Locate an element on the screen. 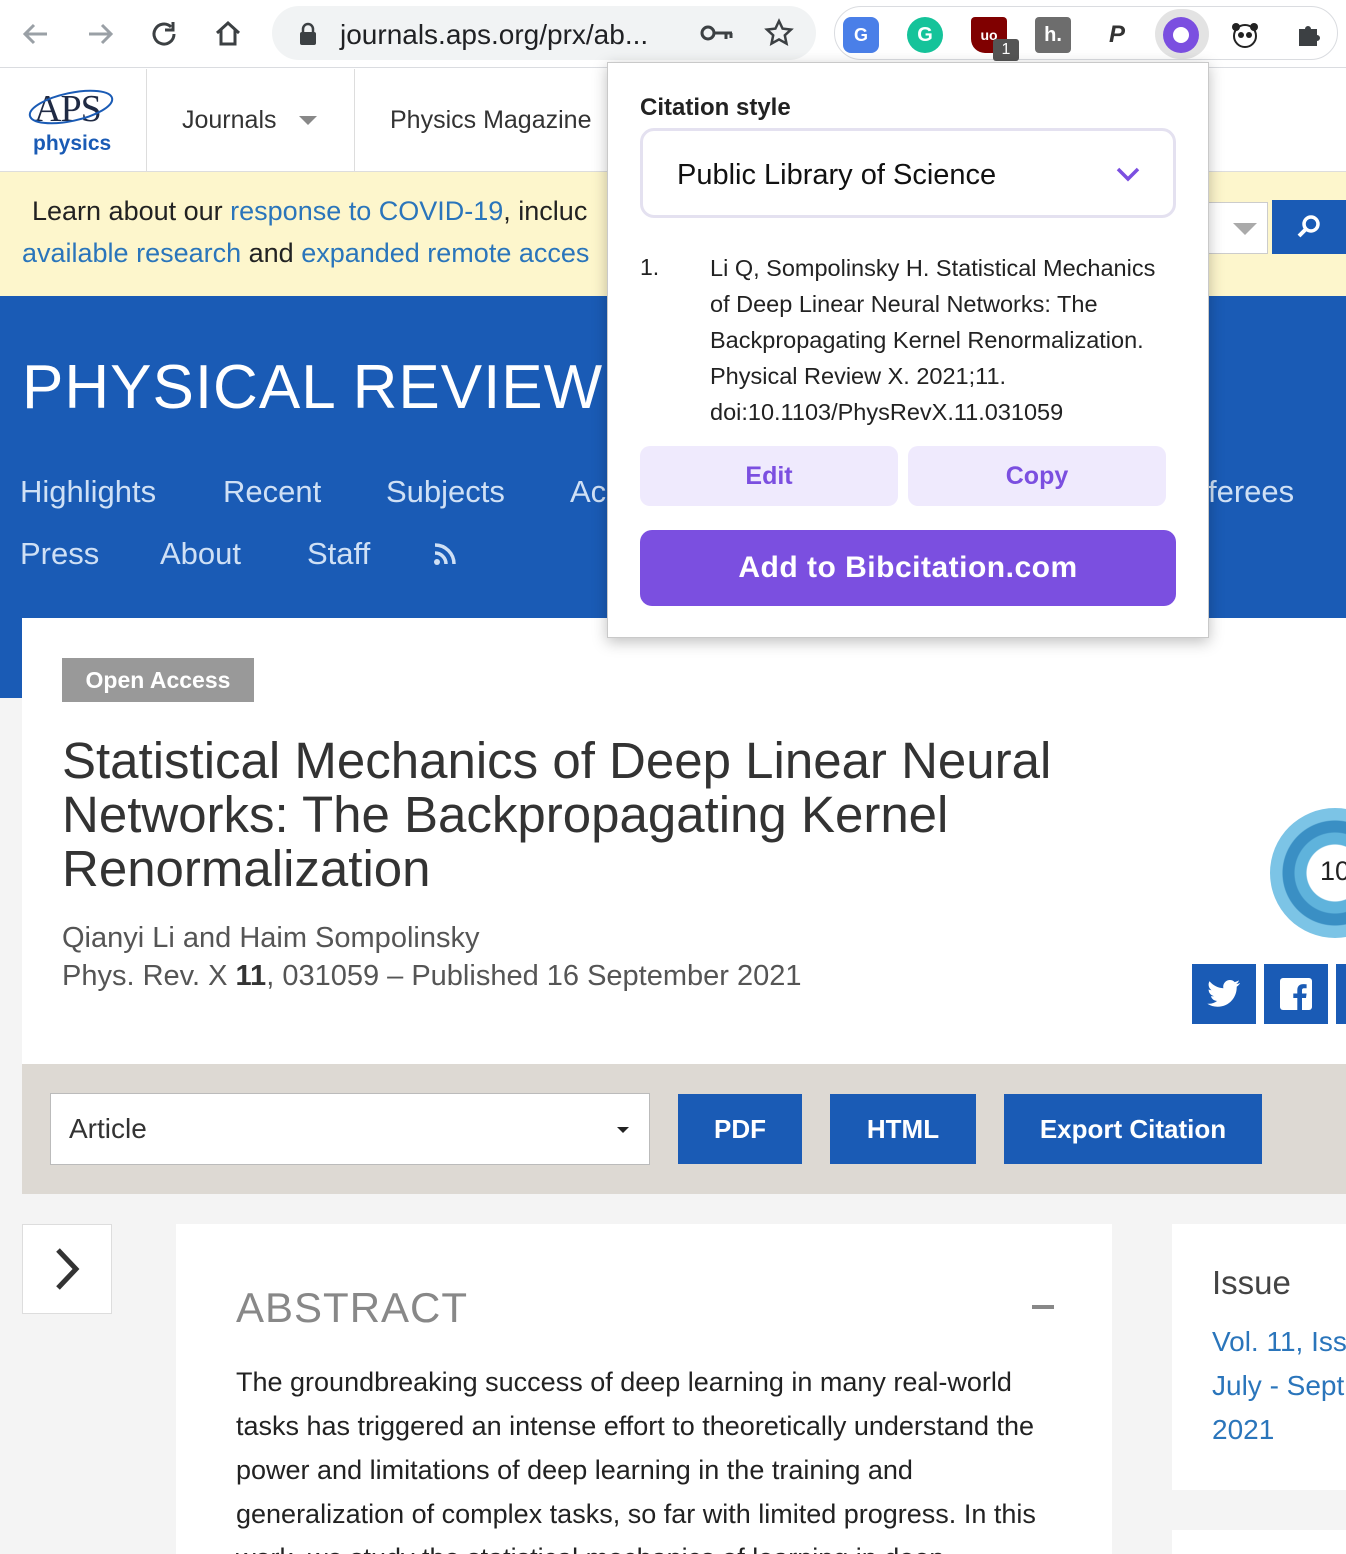 The height and width of the screenshot is (1554, 1346). nav-accepted: Ac is located at coordinates (588, 492).